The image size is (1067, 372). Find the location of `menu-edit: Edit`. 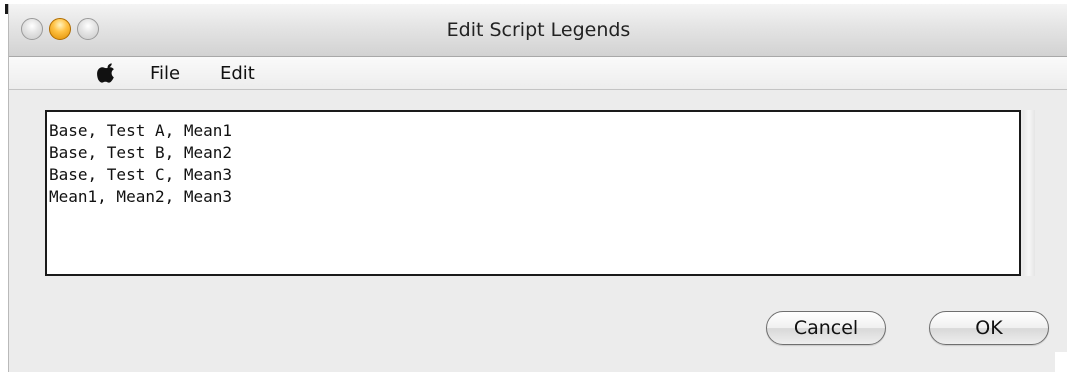

menu-edit: Edit is located at coordinates (237, 73).